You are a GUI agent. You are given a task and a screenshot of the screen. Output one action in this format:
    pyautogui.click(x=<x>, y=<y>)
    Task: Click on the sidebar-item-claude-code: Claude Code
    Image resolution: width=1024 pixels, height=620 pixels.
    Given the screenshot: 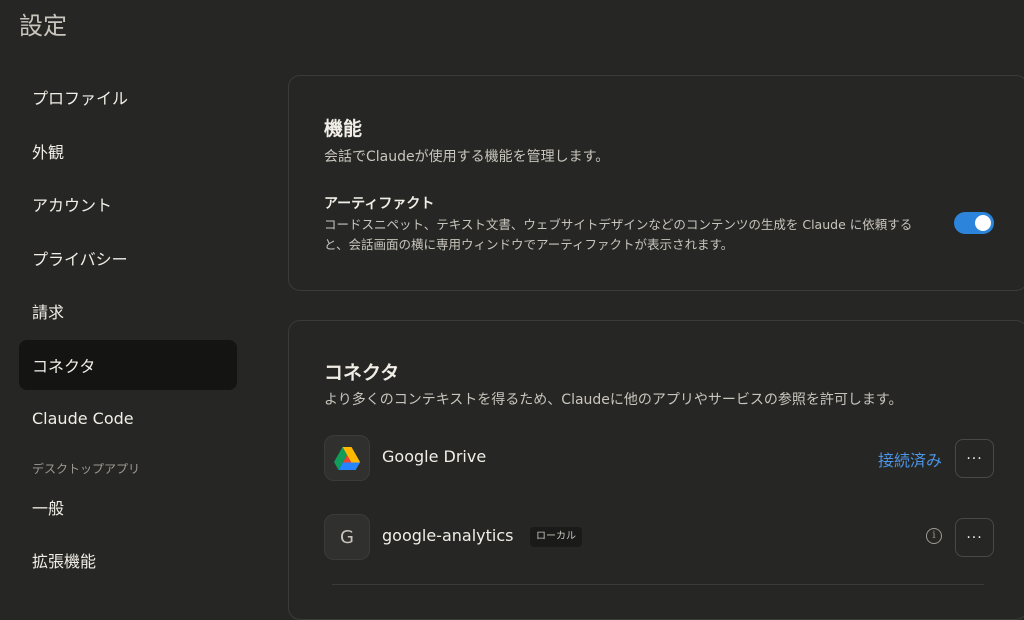 What is the action you would take?
    pyautogui.click(x=128, y=419)
    